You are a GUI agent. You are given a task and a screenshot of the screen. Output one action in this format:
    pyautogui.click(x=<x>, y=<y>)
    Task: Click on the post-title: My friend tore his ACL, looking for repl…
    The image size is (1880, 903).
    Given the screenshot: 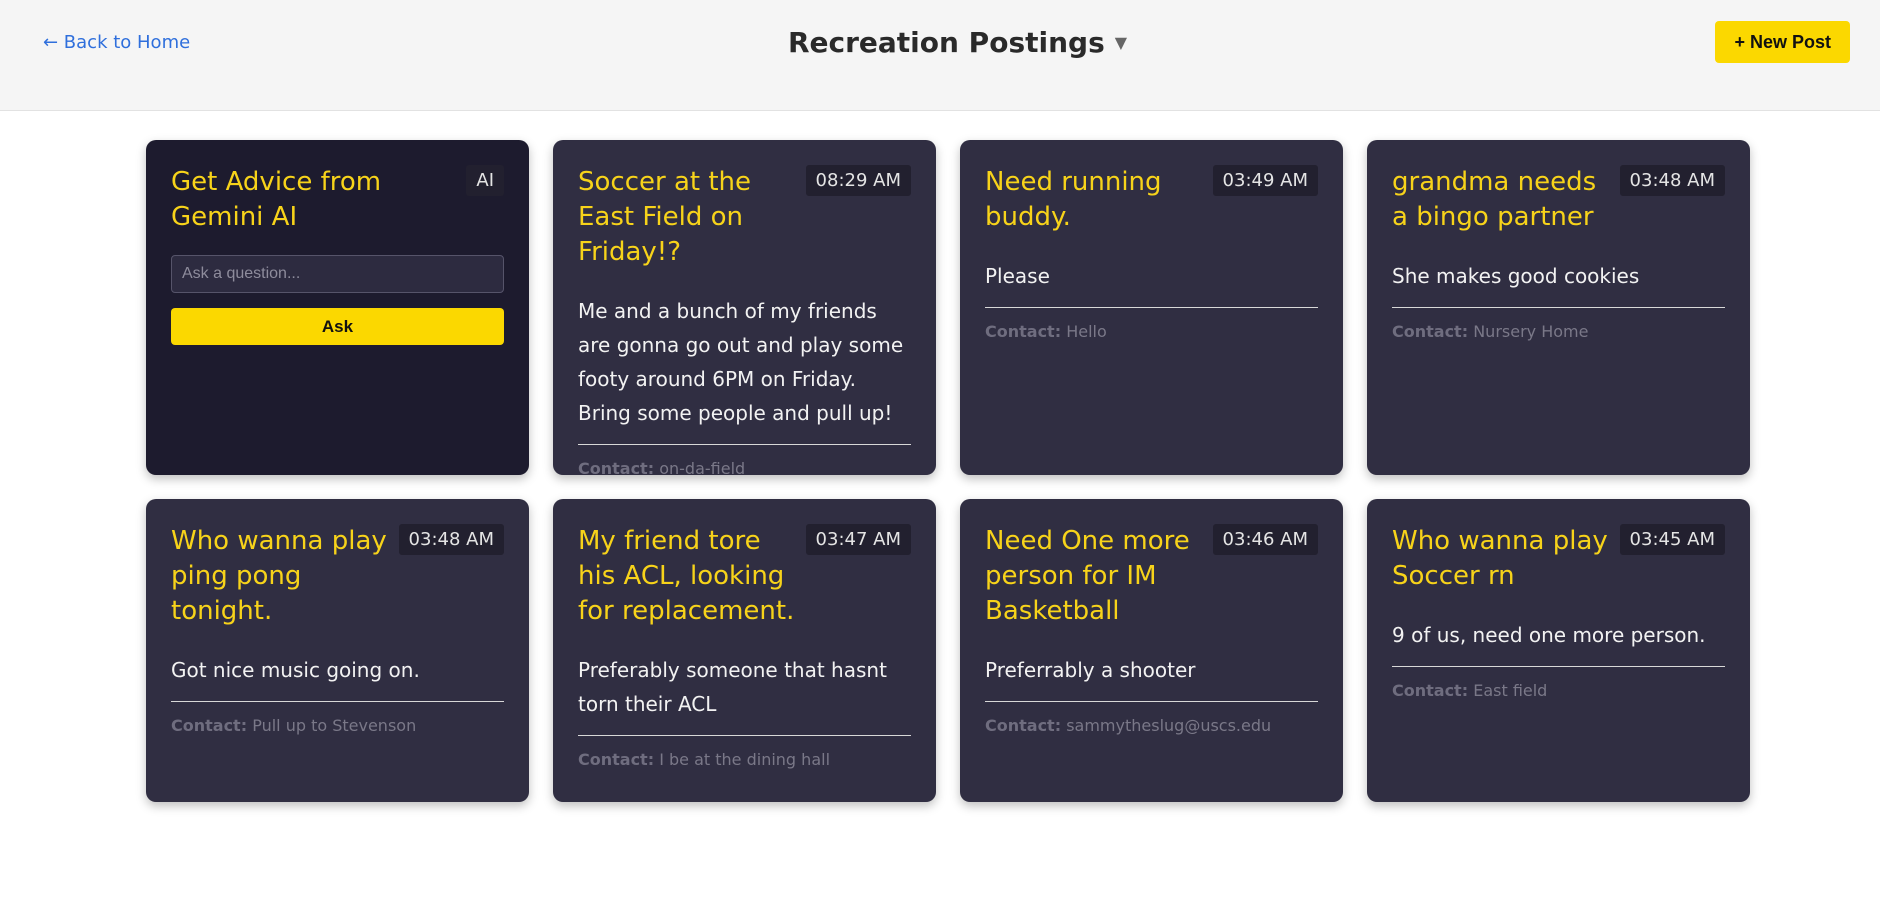 What is the action you would take?
    pyautogui.click(x=686, y=576)
    